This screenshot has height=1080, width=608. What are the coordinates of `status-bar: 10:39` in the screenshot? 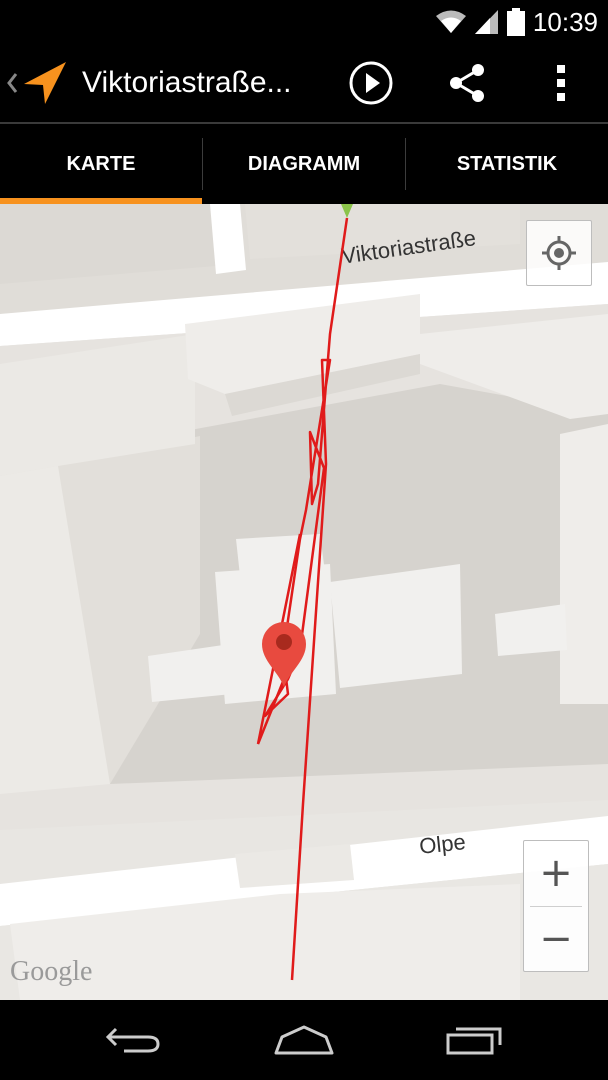 It's located at (304, 22).